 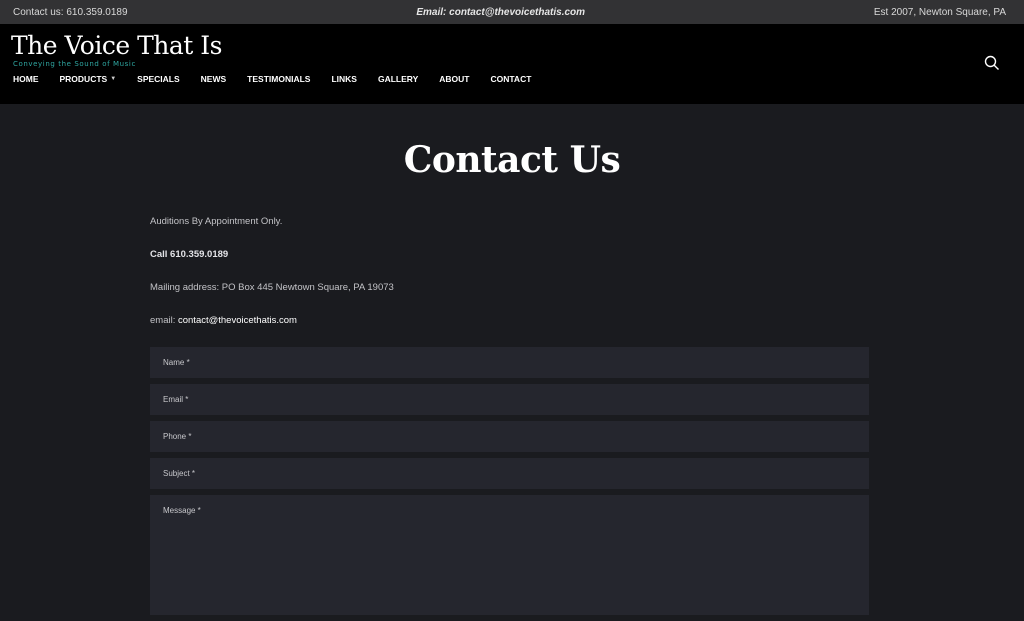 I want to click on nav-products-label: PRODUCTS, so click(x=83, y=79).